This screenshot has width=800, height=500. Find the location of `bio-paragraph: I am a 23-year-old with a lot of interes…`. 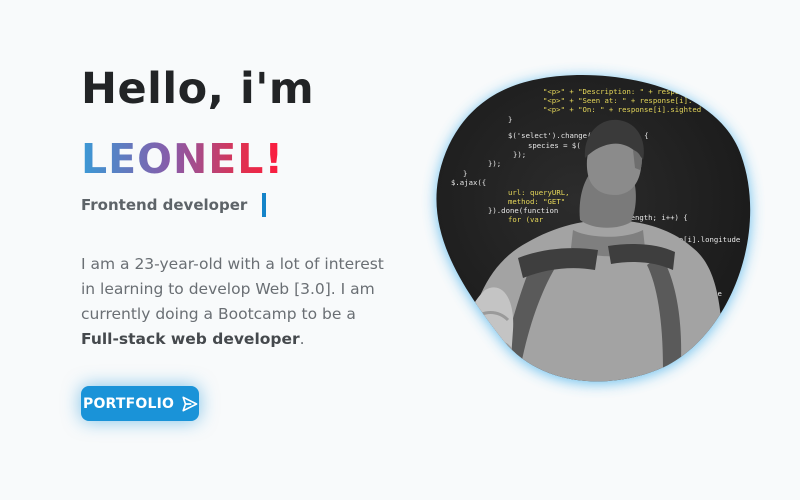

bio-paragraph: I am a 23-year-old with a lot of interes… is located at coordinates (246, 302).